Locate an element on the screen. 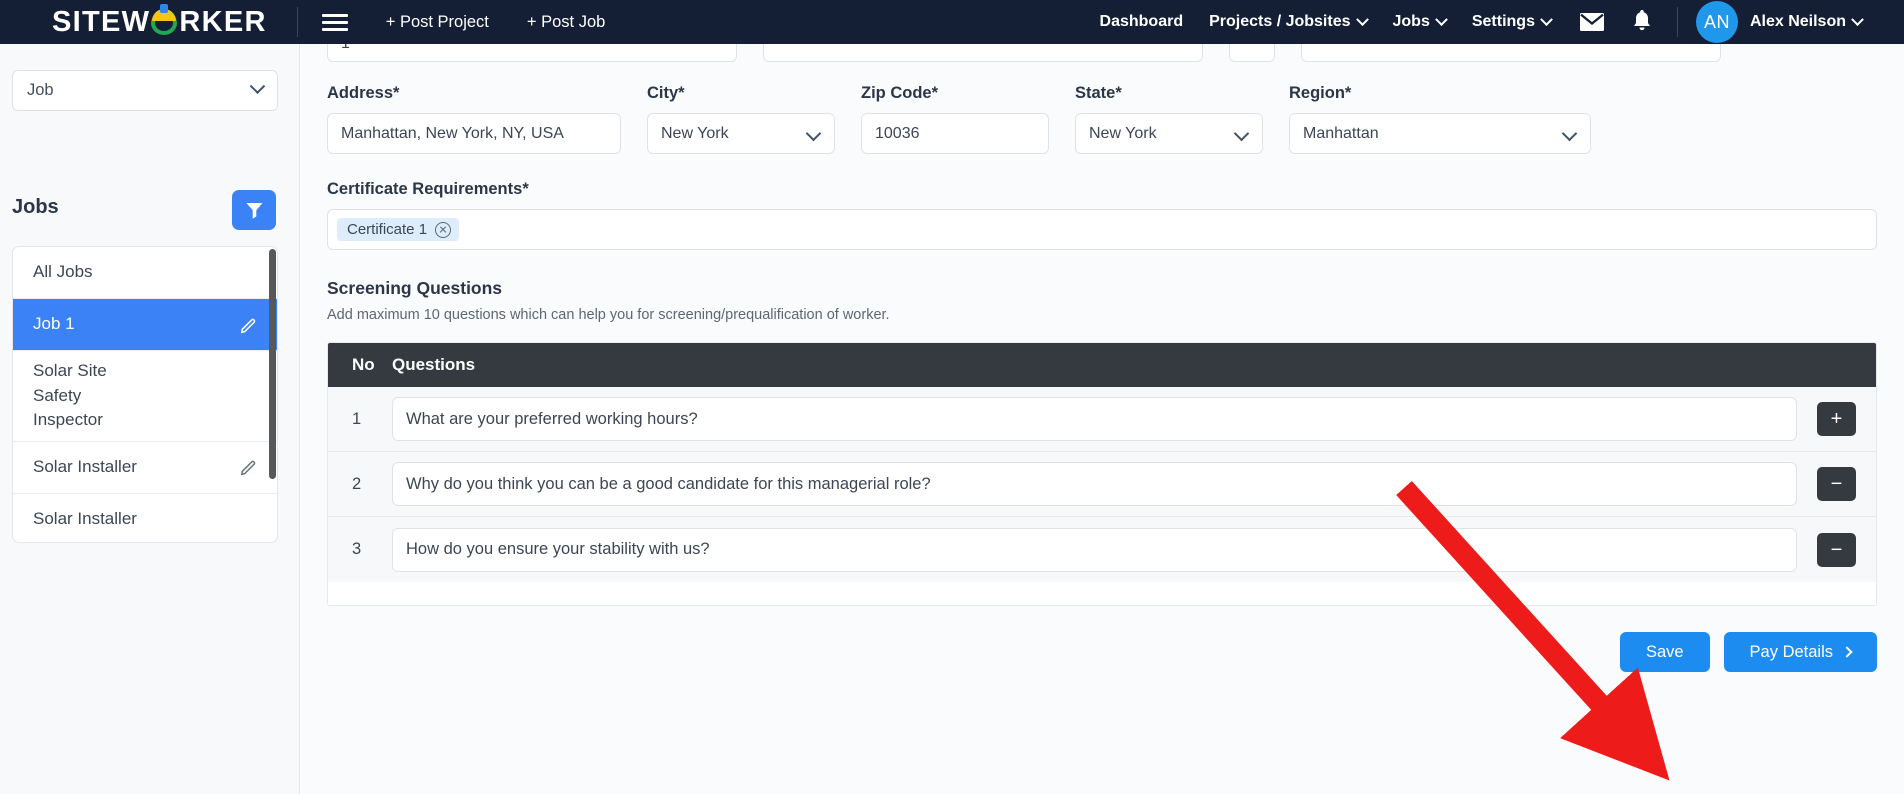 The image size is (1904, 794). brand-logo: SITEW RKER is located at coordinates (133, 22).